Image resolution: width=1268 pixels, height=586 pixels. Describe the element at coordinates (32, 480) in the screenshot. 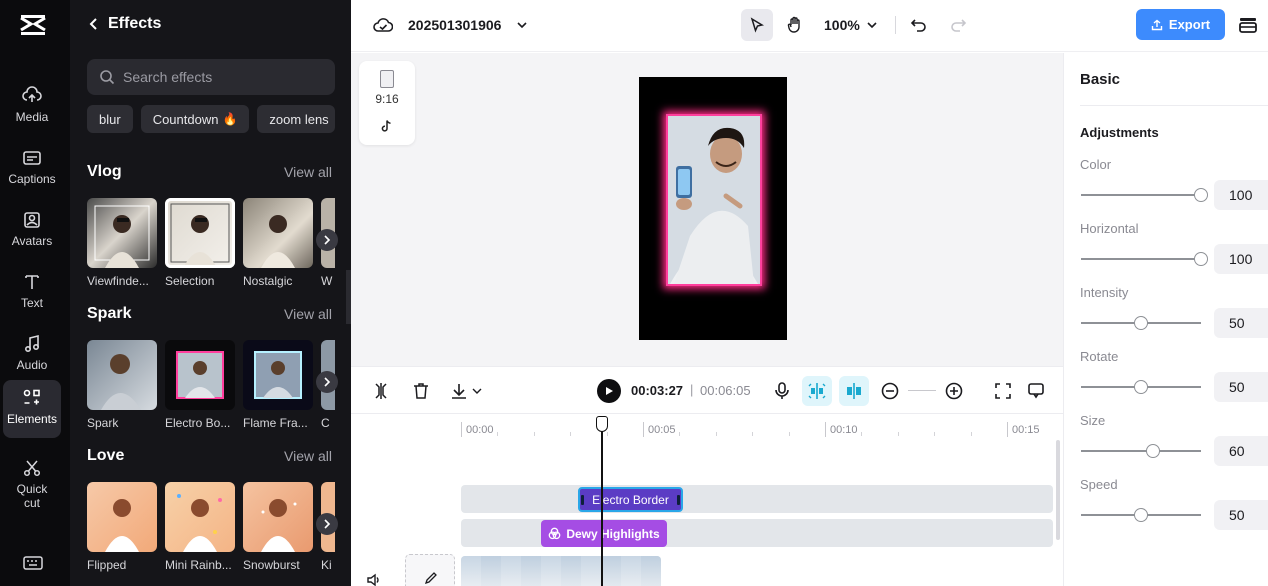

I see `rail-item-quick-cut: Quick cut` at that location.